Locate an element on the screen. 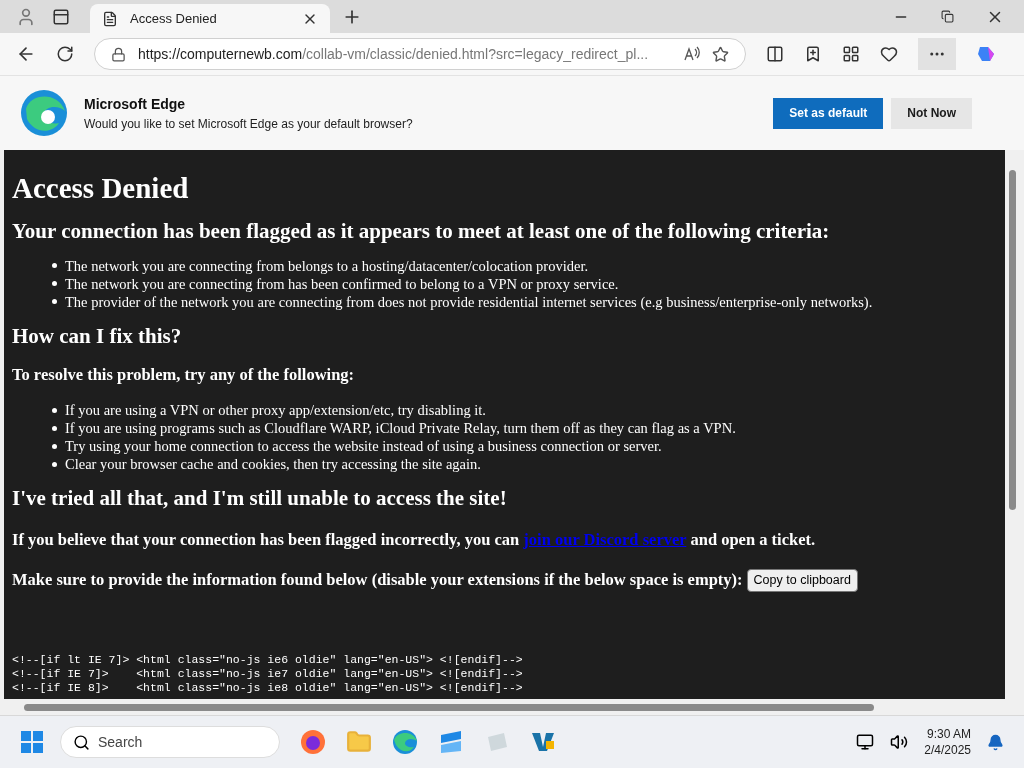 The image size is (1024, 768). favorite-icon is located at coordinates (720, 54).